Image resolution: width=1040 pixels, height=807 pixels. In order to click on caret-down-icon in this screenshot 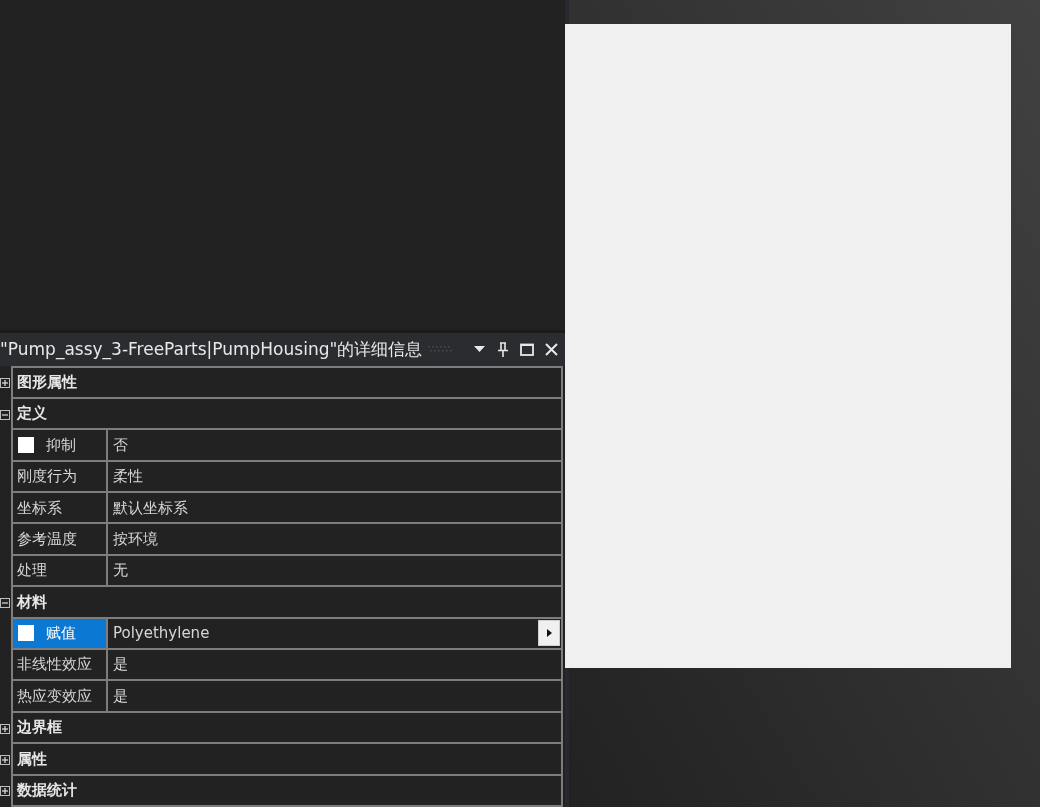, I will do `click(479, 349)`.